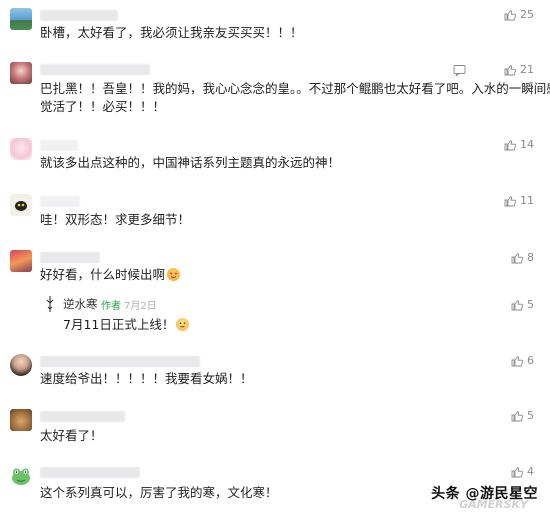 The image size is (550, 513). What do you see at coordinates (519, 144) in the screenshot?
I see `like-button: 14` at bounding box center [519, 144].